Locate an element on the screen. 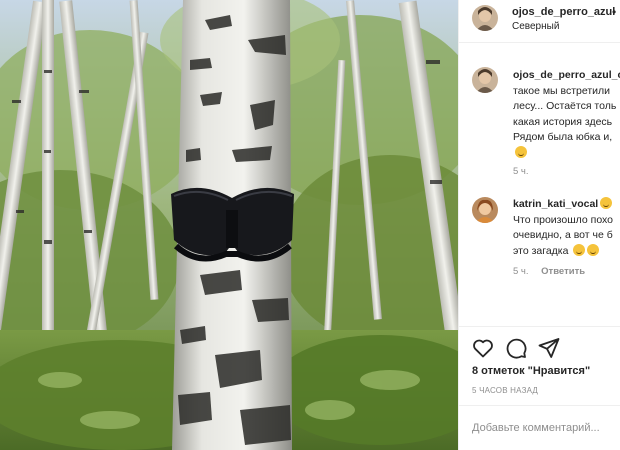  comment-line: такое мы встретили is located at coordinates (562, 90).